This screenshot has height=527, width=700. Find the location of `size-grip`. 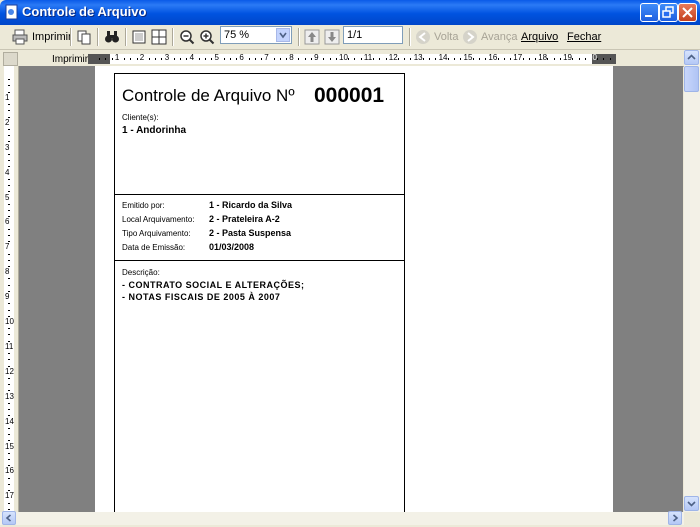

size-grip is located at coordinates (692, 518).